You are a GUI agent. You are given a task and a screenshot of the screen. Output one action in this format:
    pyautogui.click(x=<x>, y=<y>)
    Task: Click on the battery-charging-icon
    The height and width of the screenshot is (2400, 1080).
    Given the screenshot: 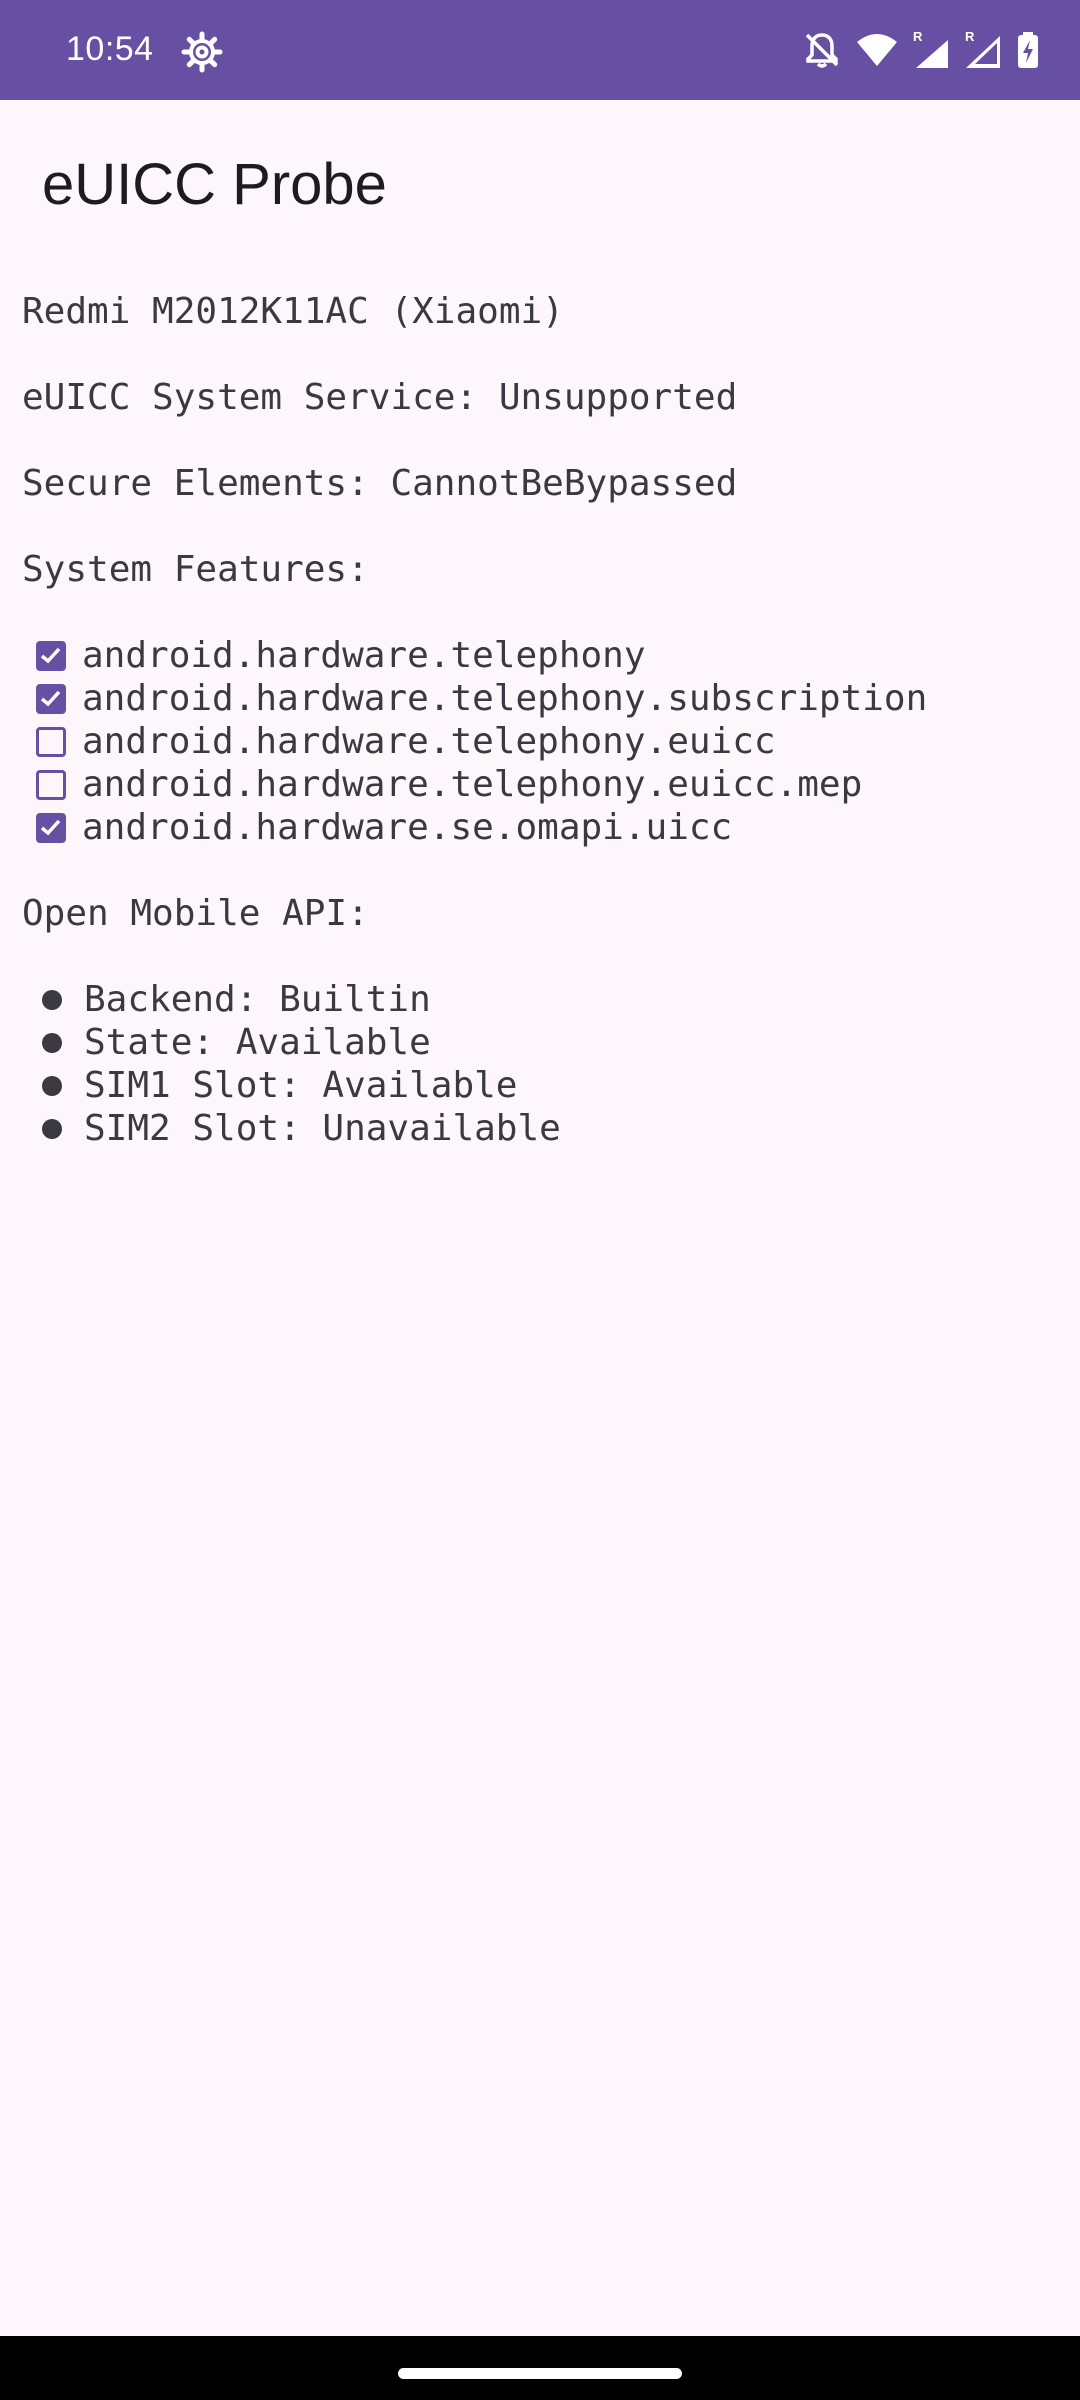 What is the action you would take?
    pyautogui.click(x=1028, y=50)
    